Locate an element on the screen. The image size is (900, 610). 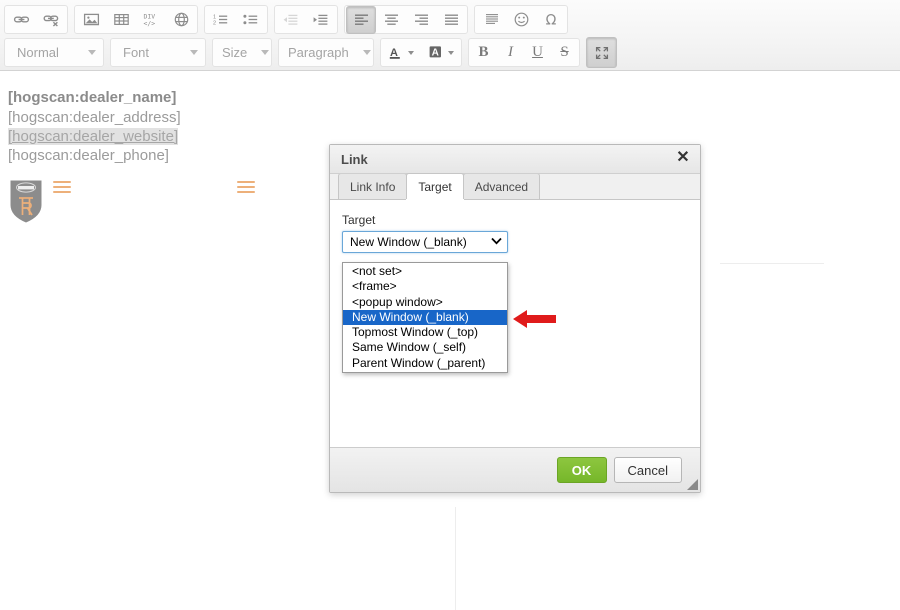
font-combo: Font is located at coordinates (158, 52).